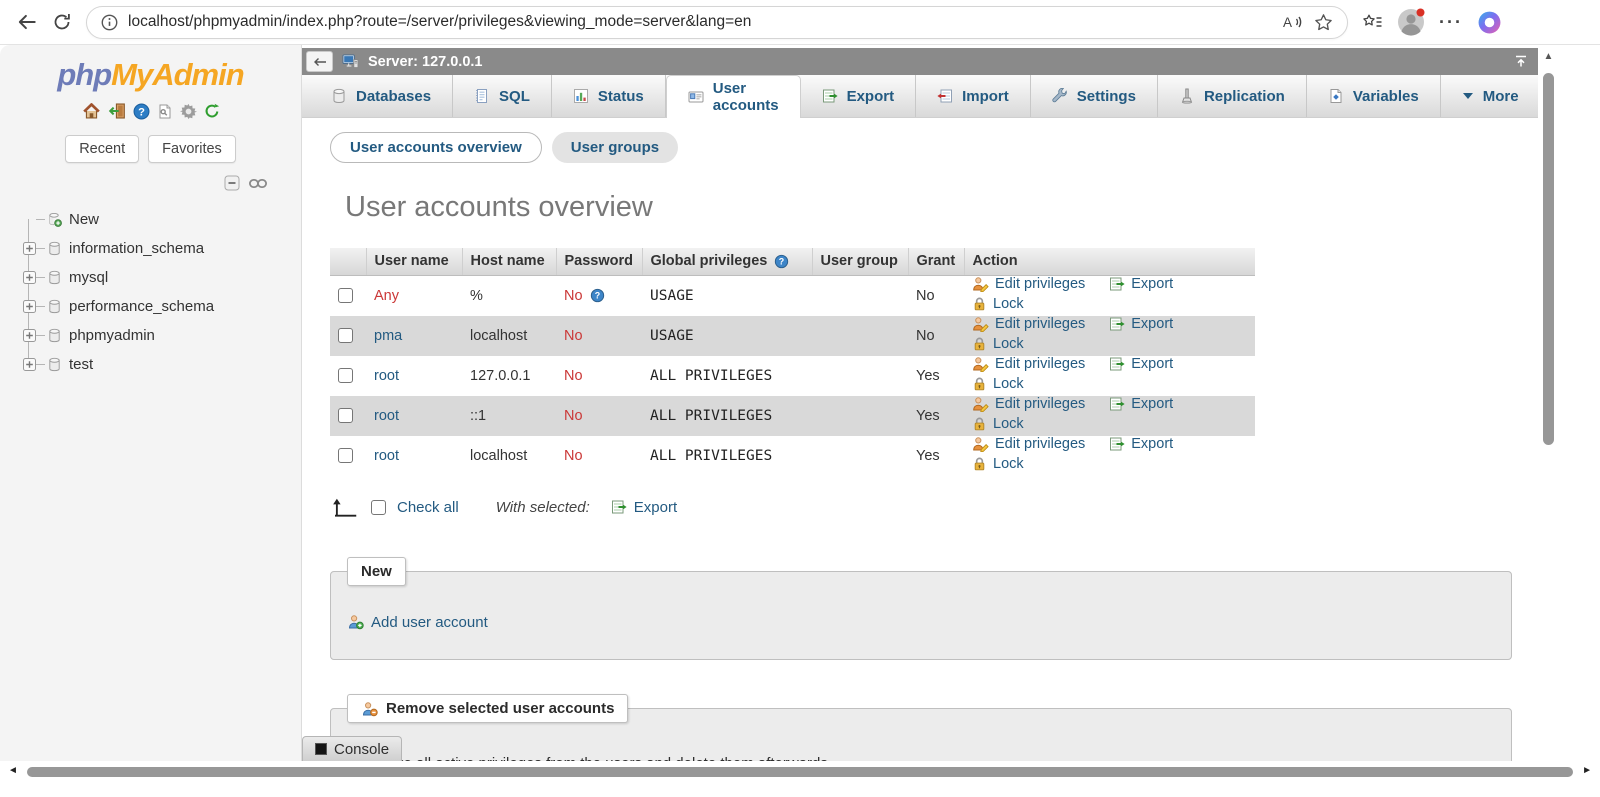  Describe the element at coordinates (1548, 259) in the screenshot. I see `vertical-scroll-thumb` at that location.